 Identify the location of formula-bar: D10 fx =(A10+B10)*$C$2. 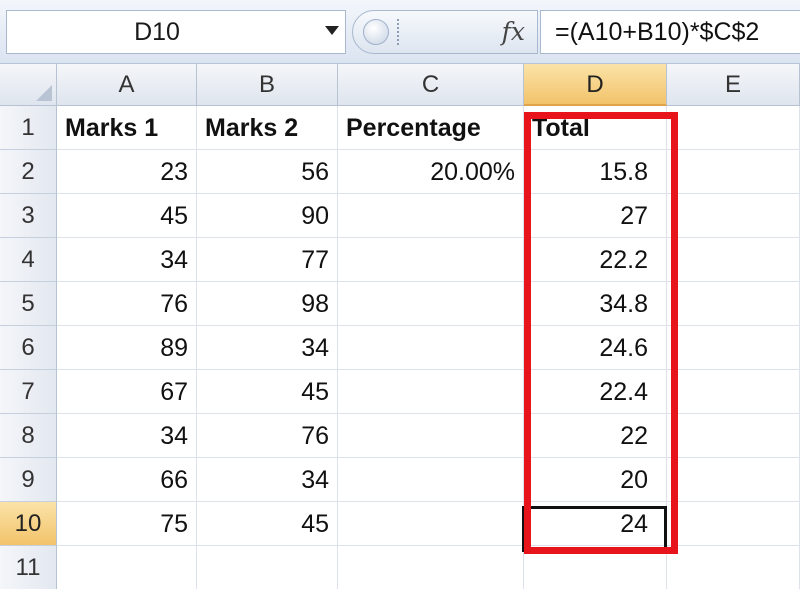
(400, 32).